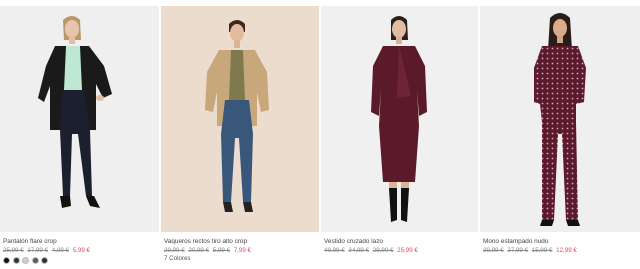 This screenshot has height=269, width=640. I want to click on old-price: 17,99 €, so click(38, 250).